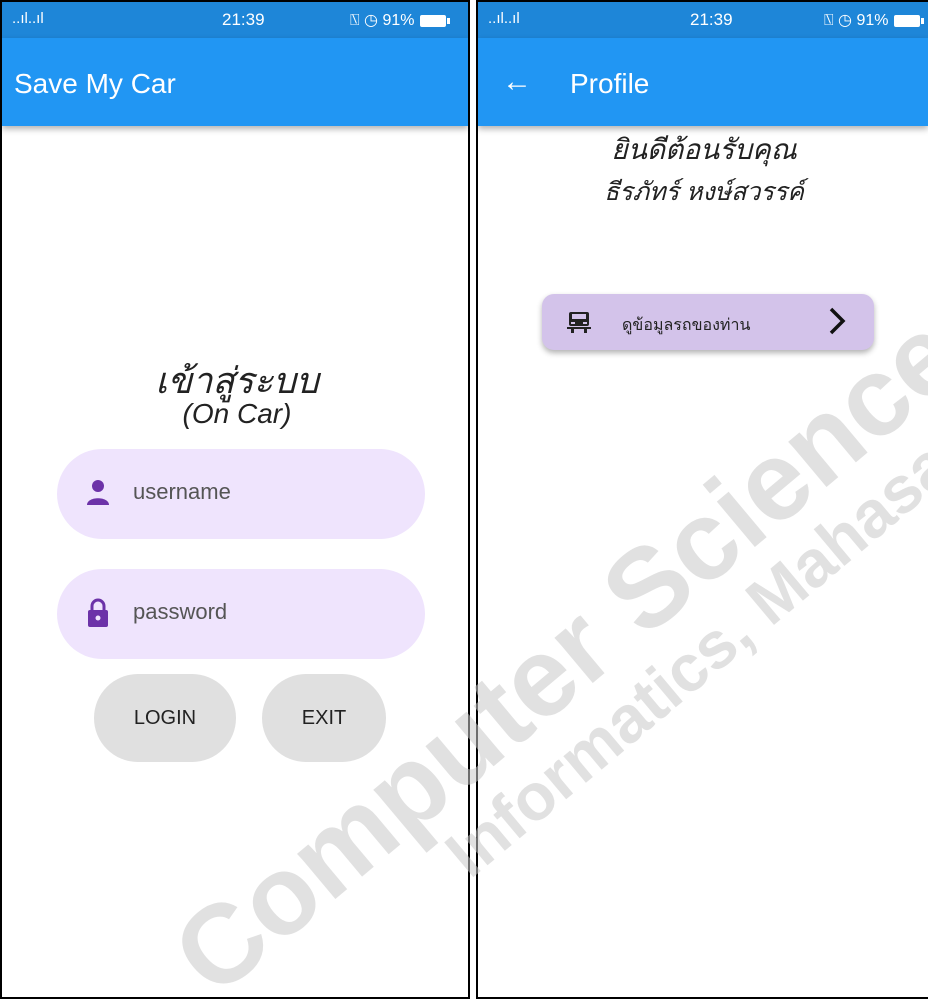 The height and width of the screenshot is (999, 928). What do you see at coordinates (98, 492) in the screenshot?
I see `person-icon` at bounding box center [98, 492].